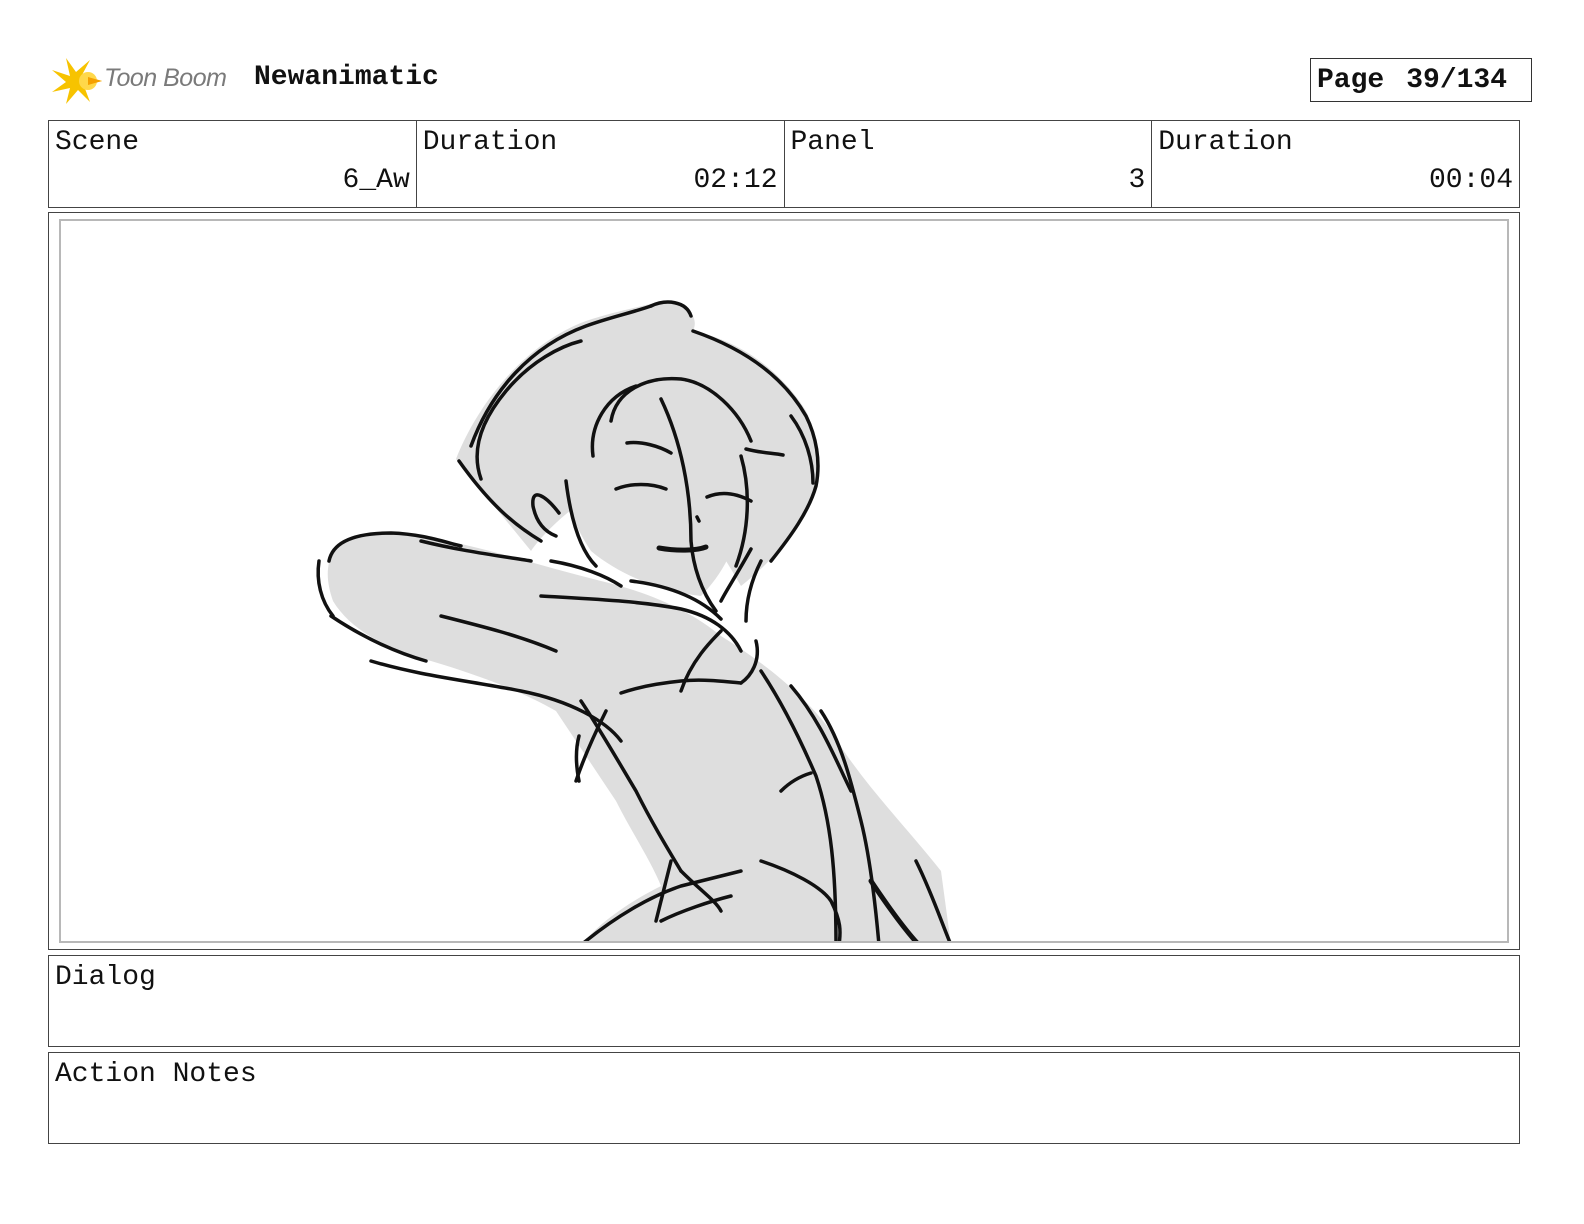 This screenshot has height=1224, width=1584. Describe the element at coordinates (832, 142) in the screenshot. I see `panel-label: Panel` at that location.